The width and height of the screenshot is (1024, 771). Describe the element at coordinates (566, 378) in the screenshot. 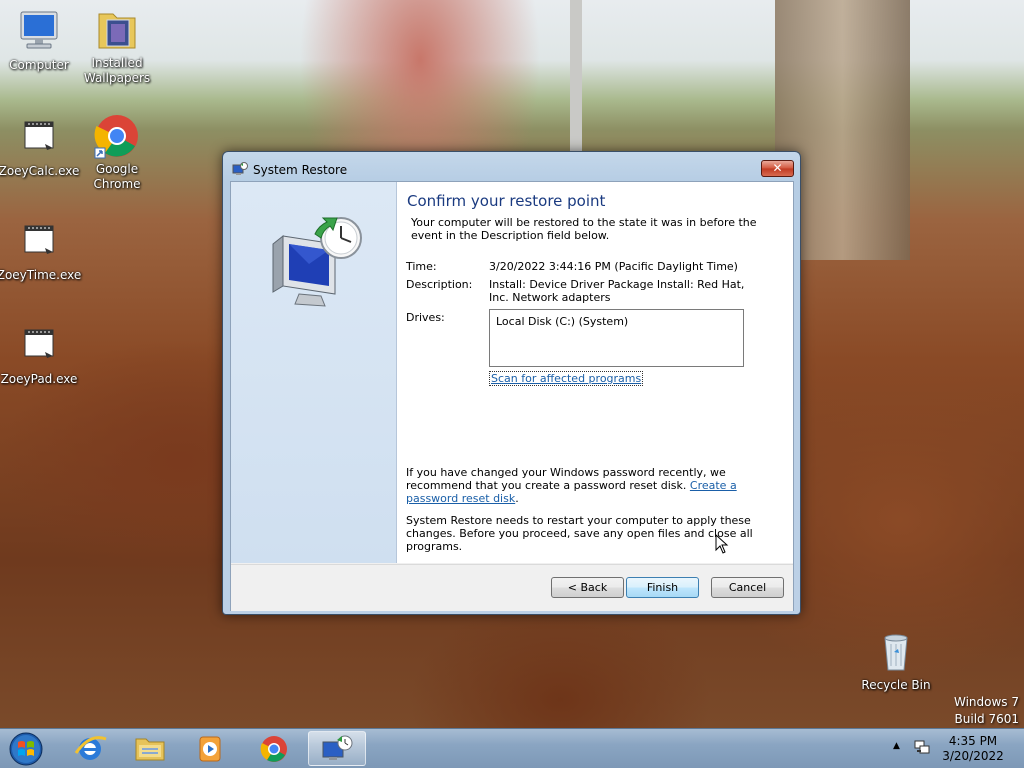

I see `scan-affected-programs-link: Scan for affected programs` at that location.